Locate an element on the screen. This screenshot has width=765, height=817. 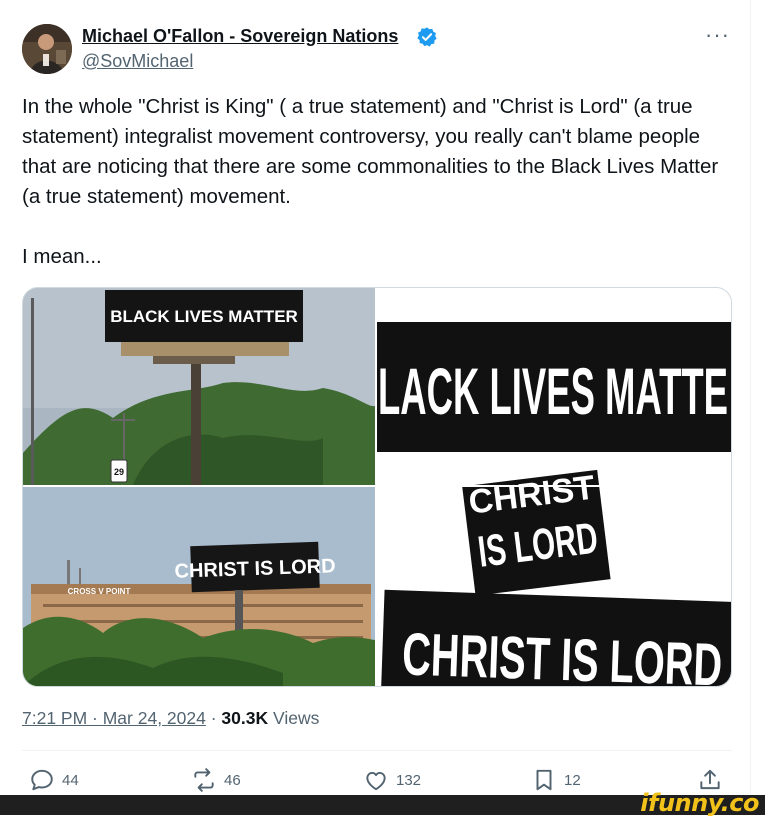
like-count: 132 is located at coordinates (409, 780).